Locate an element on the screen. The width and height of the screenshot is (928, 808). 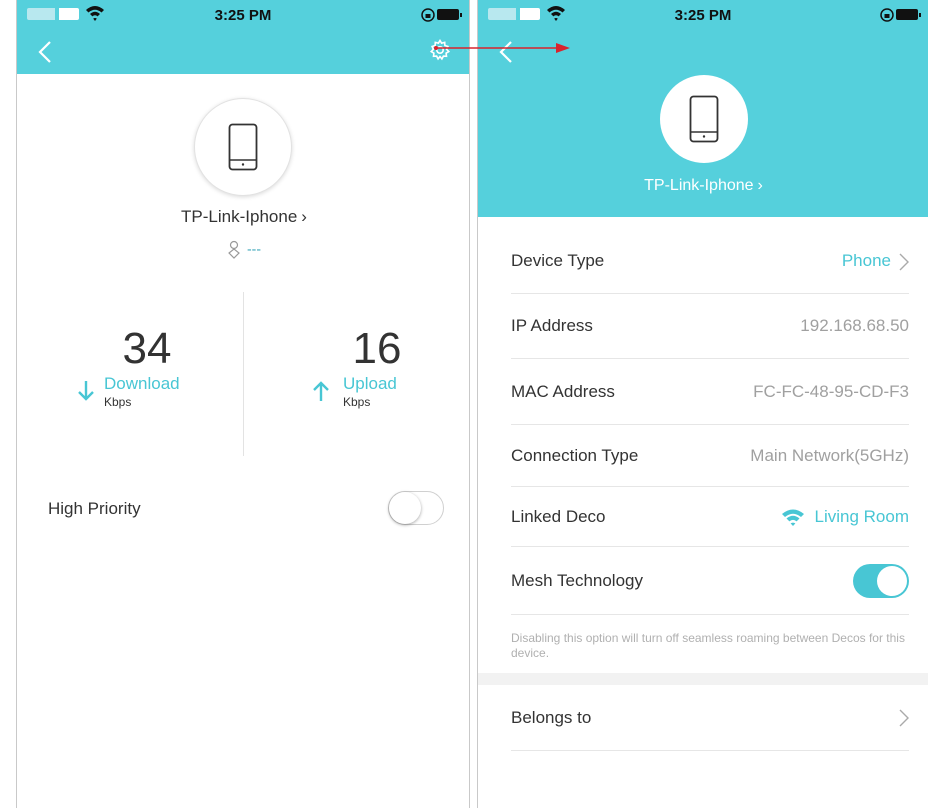
upload-unit: Kbps is located at coordinates (357, 402).